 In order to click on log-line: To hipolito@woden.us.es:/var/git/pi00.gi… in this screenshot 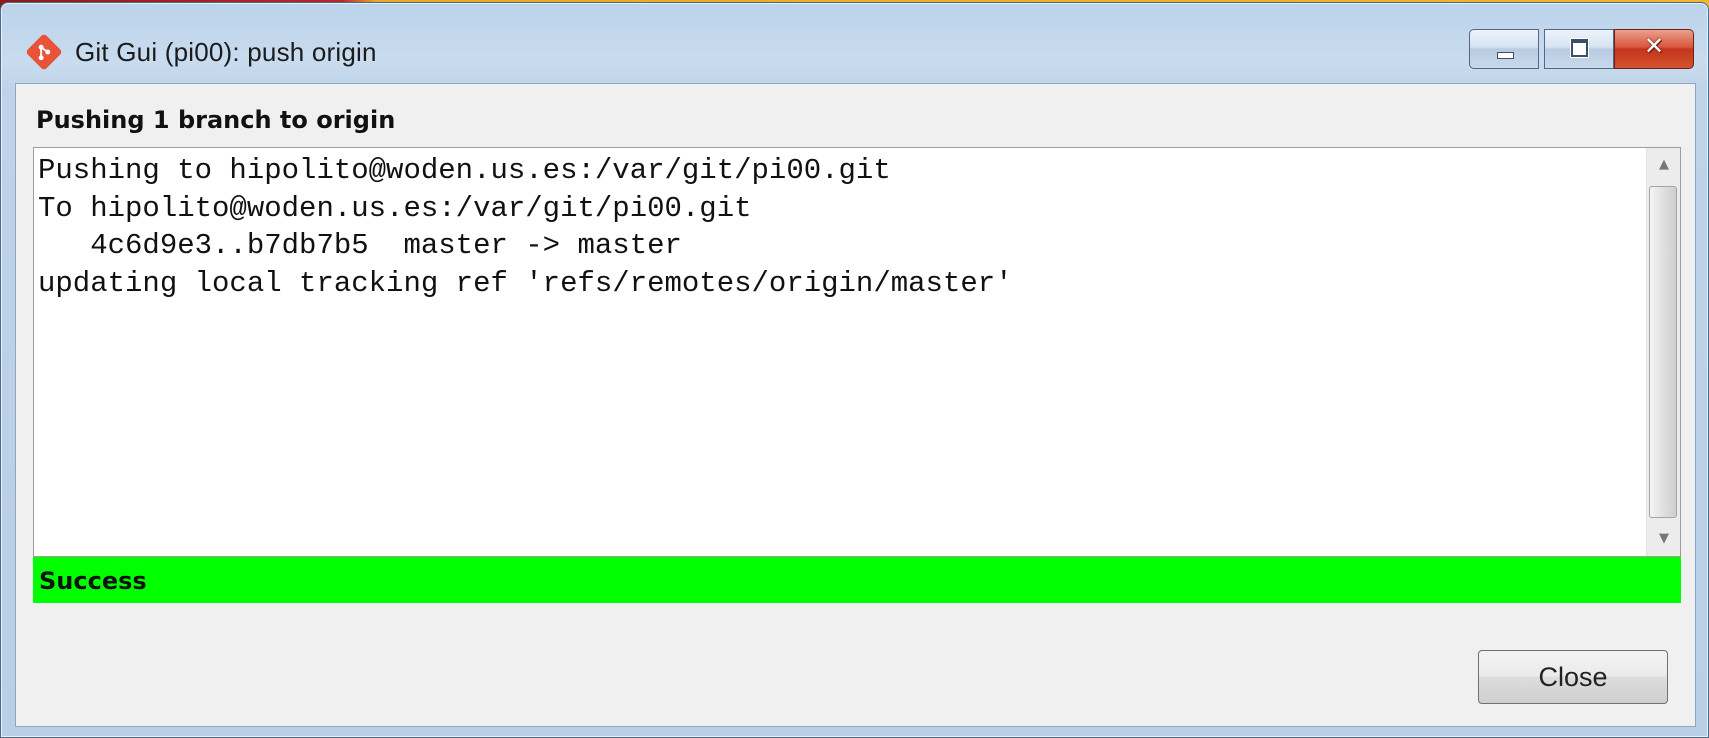, I will do `click(395, 208)`.